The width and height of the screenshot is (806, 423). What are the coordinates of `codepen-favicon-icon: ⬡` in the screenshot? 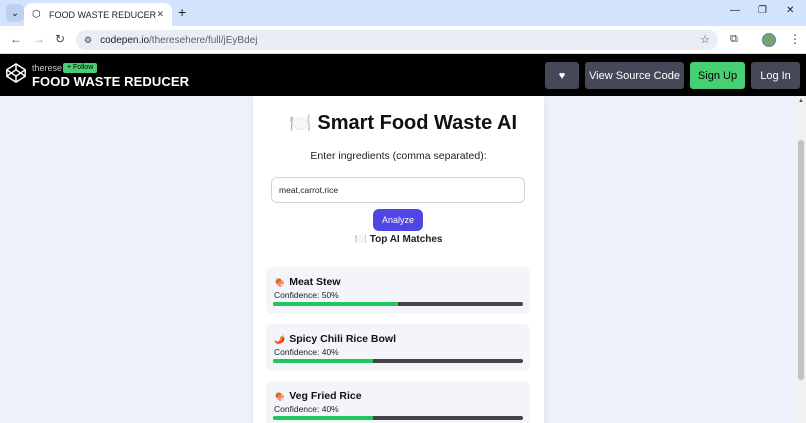 It's located at (36, 14).